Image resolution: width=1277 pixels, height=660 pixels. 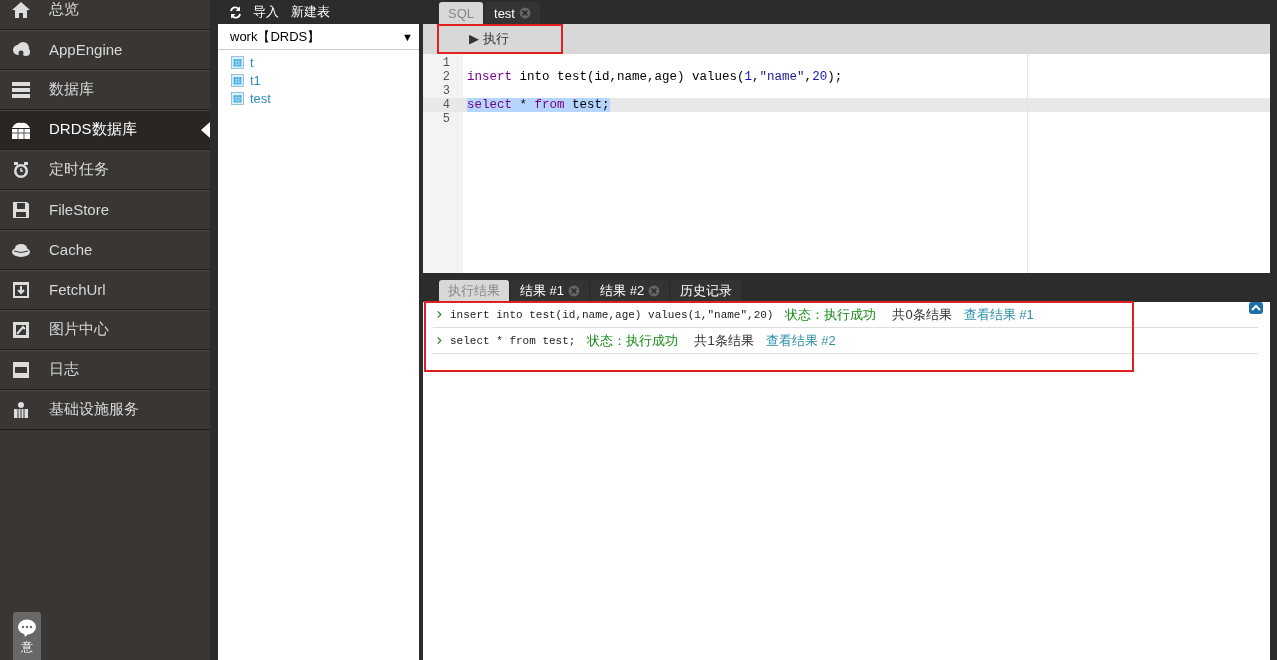 I want to click on line-number: 4, so click(x=443, y=105).